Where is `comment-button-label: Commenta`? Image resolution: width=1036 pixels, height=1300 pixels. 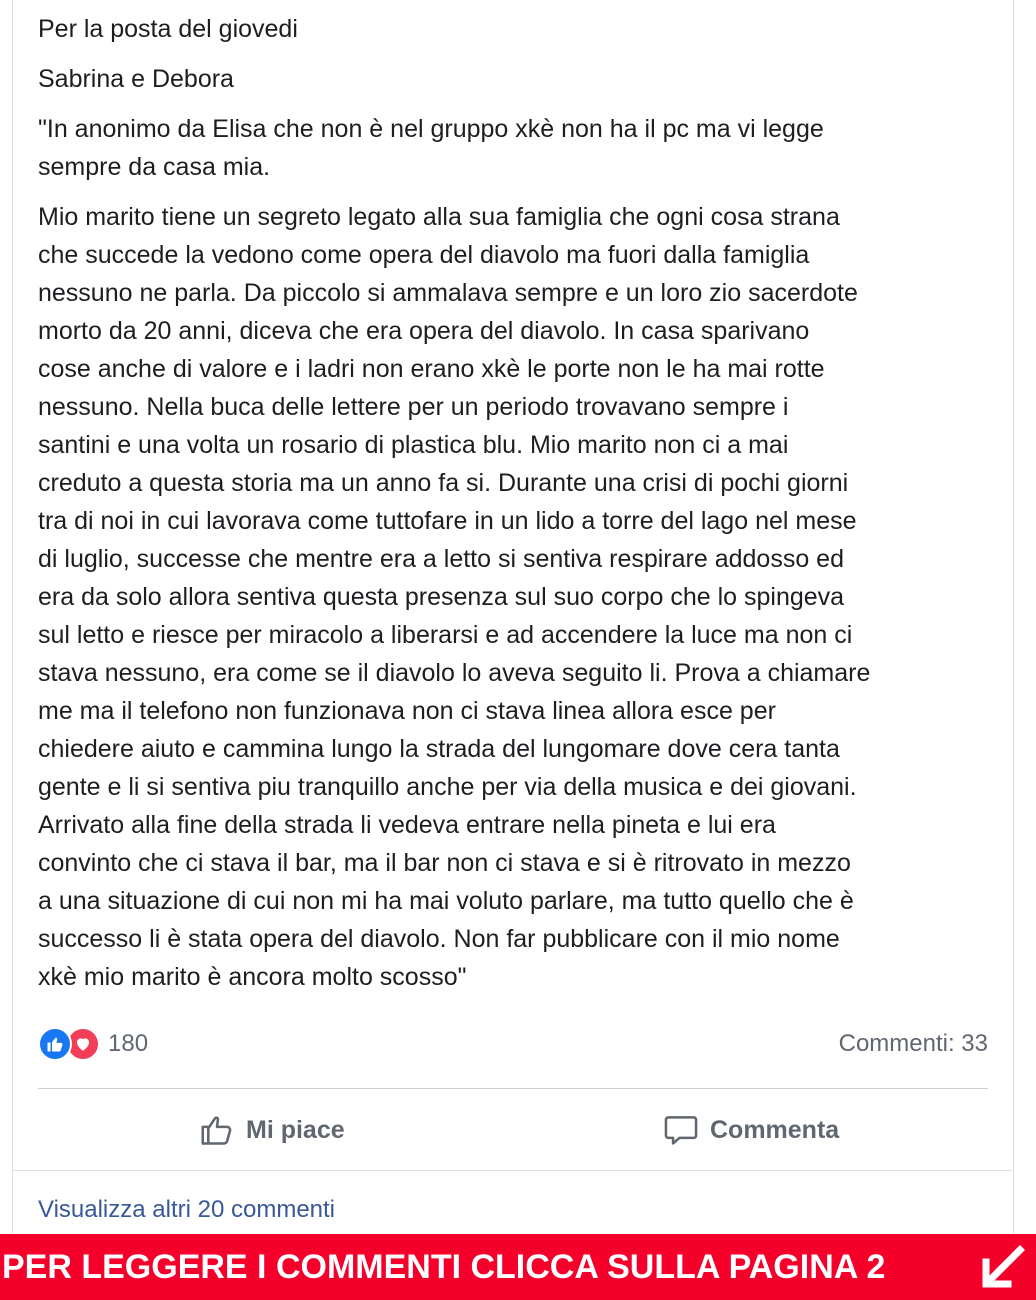 comment-button-label: Commenta is located at coordinates (775, 1129).